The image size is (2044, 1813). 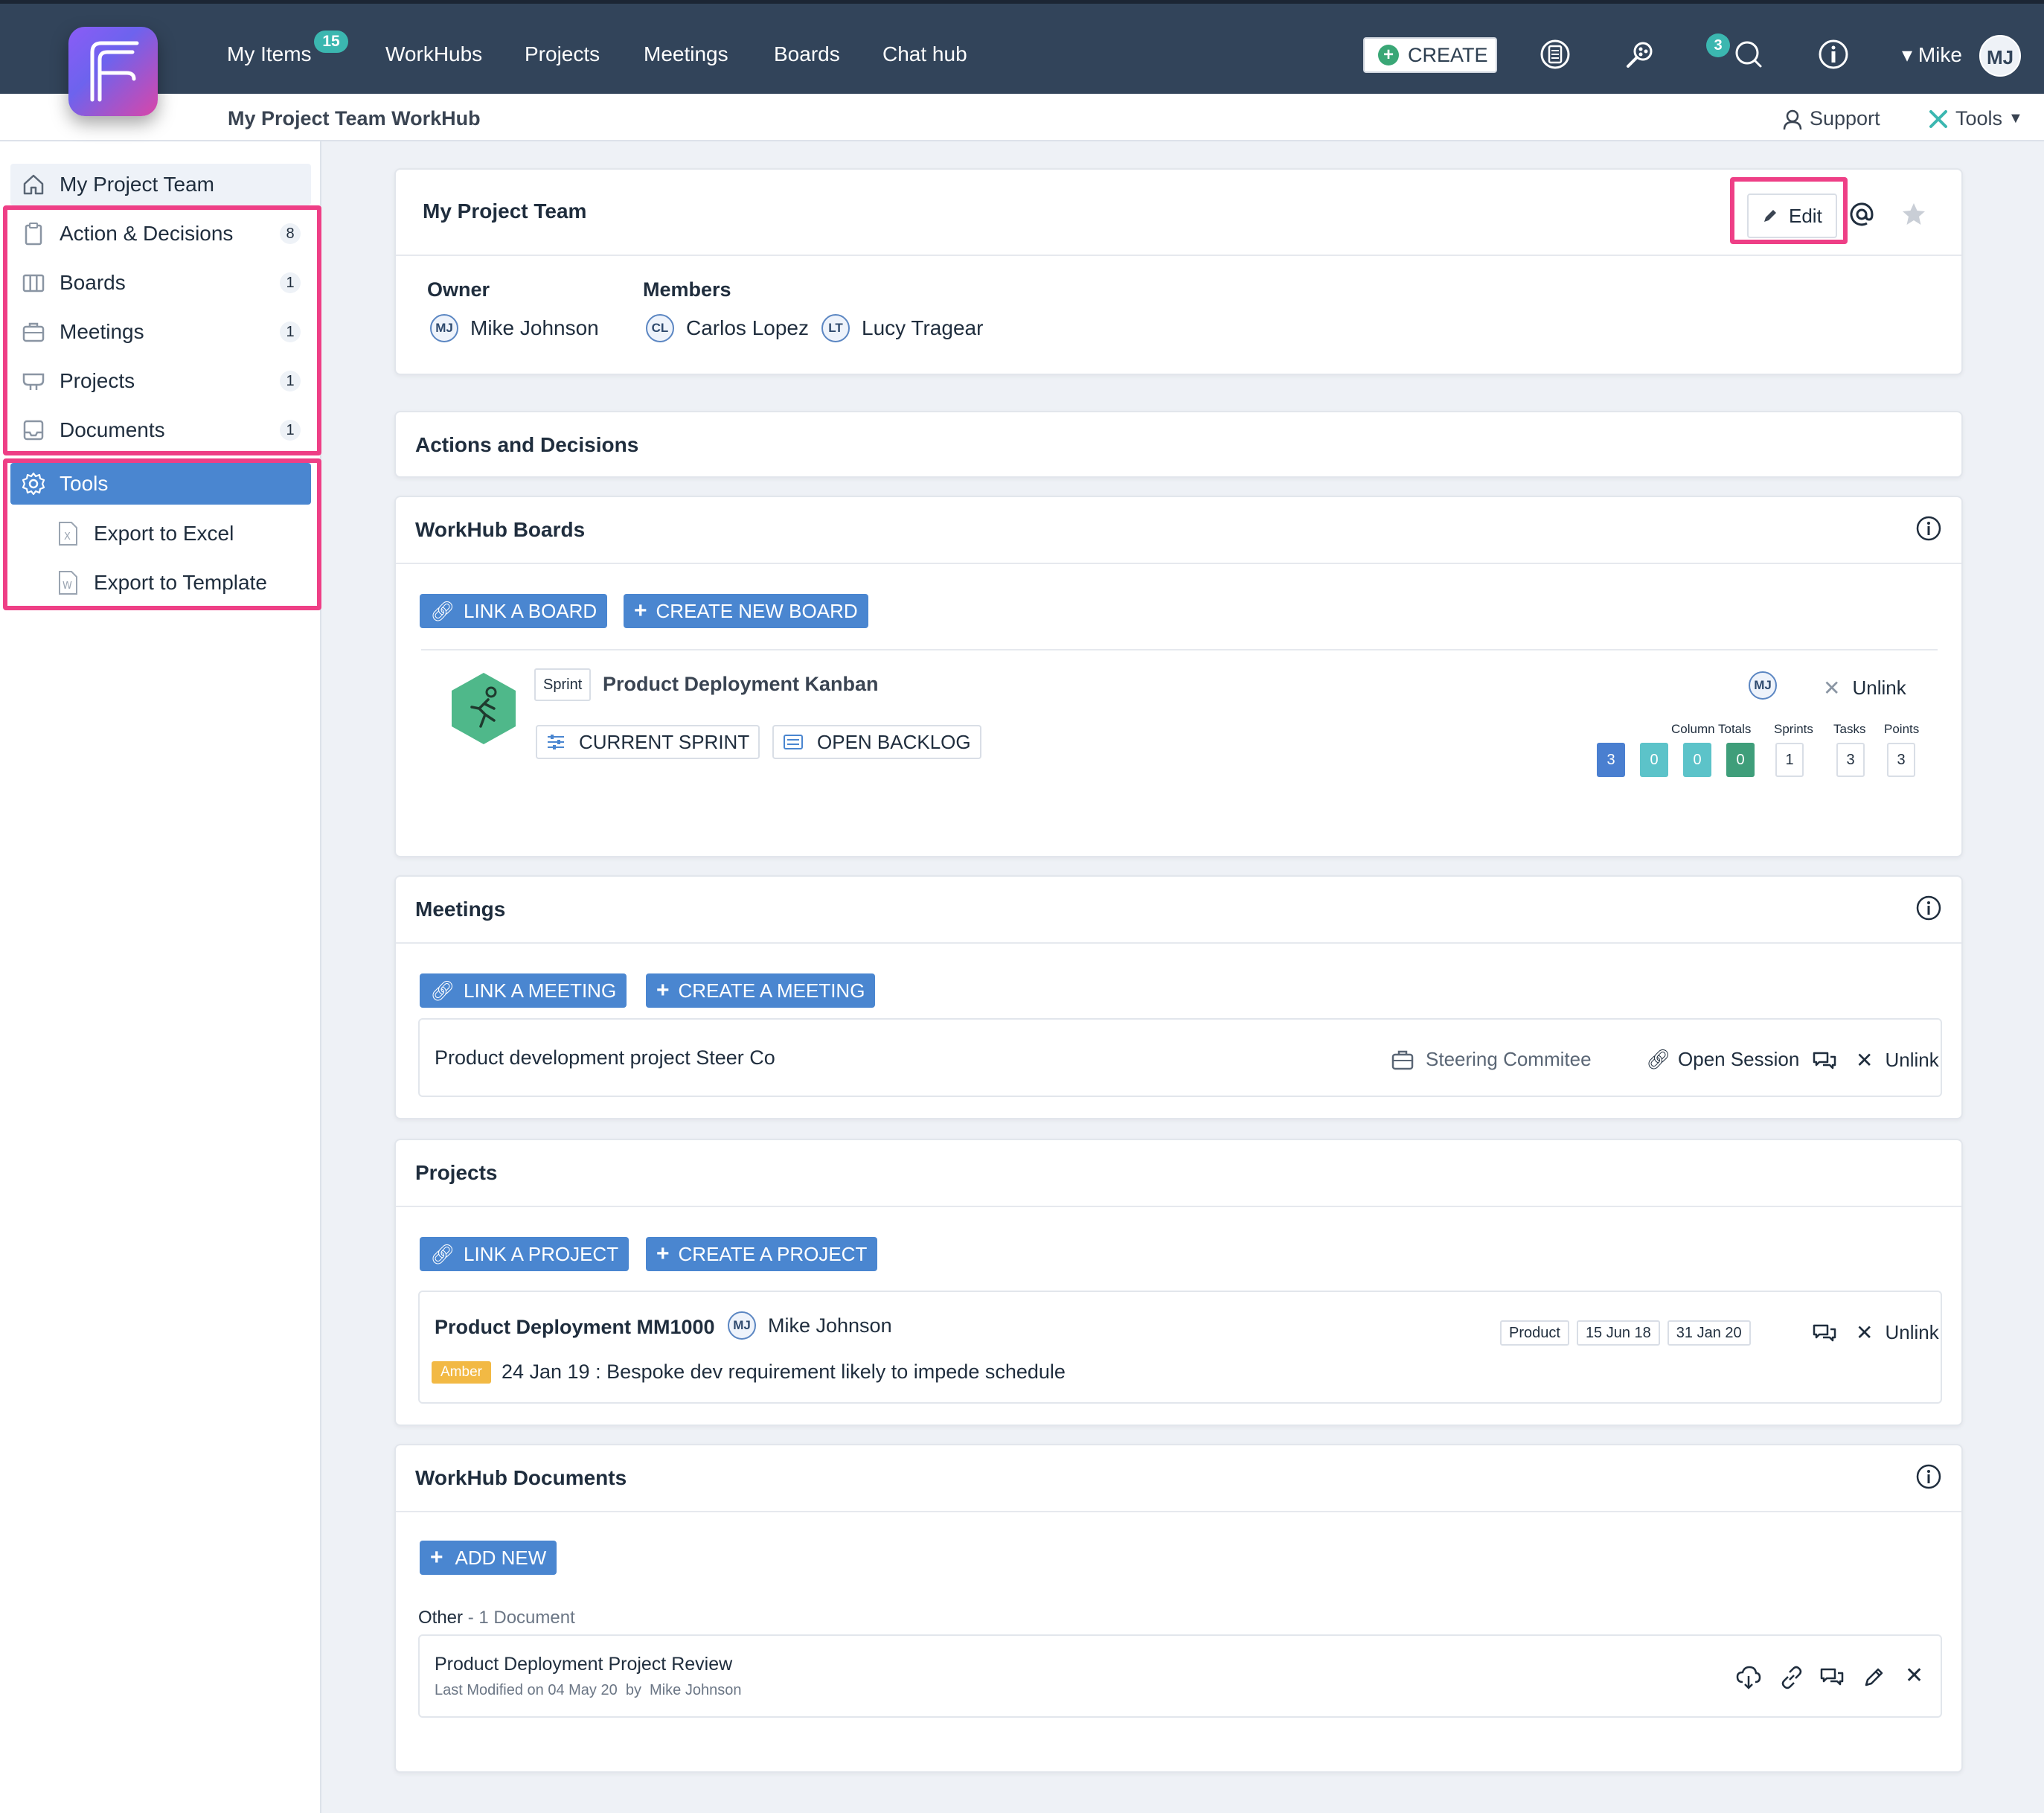 What do you see at coordinates (1898, 1332) in the screenshot?
I see `project-unlink-button: ✕ Unlink` at bounding box center [1898, 1332].